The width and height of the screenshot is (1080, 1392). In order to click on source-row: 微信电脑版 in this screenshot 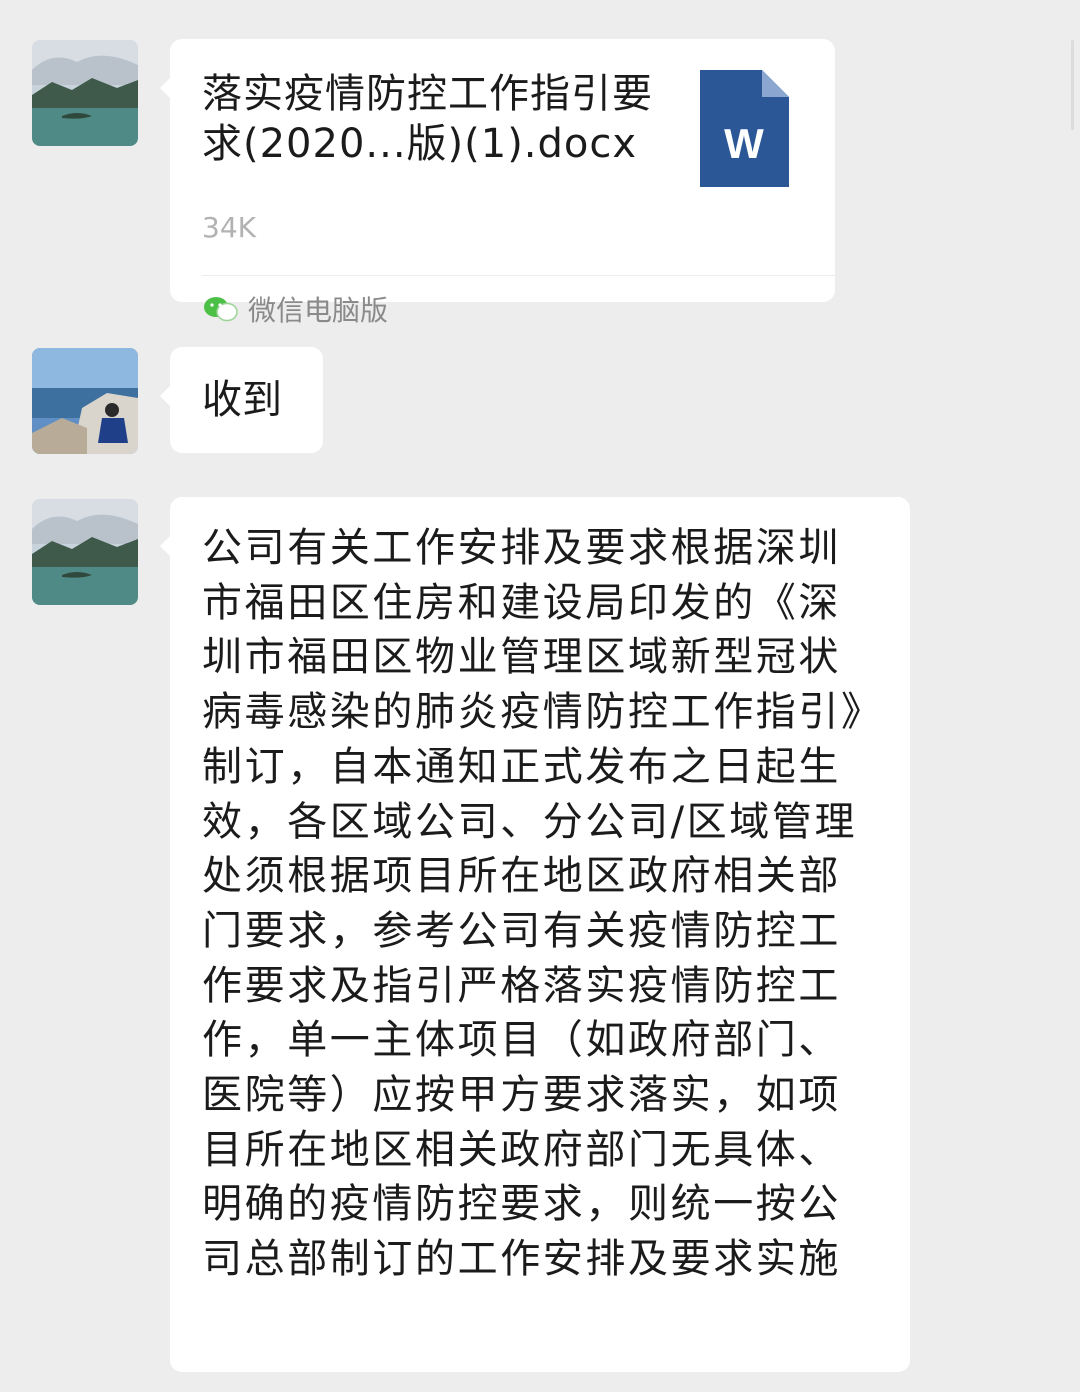, I will do `click(295, 309)`.